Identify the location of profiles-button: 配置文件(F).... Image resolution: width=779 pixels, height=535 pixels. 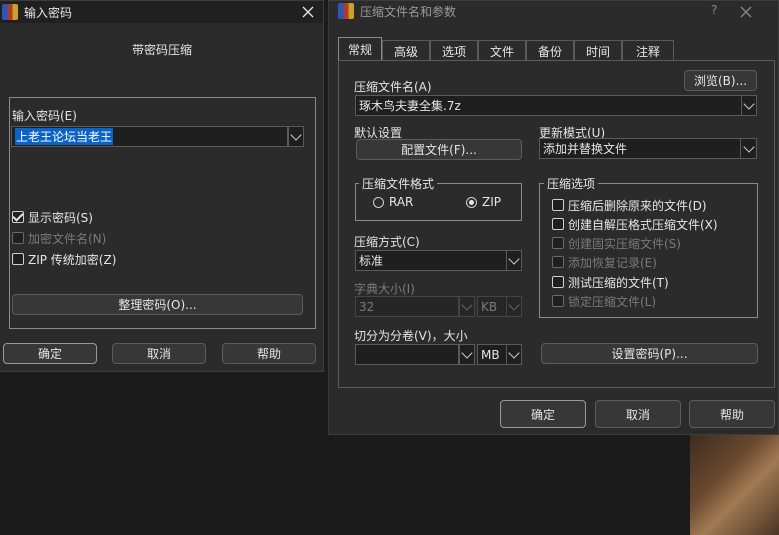
(439, 149).